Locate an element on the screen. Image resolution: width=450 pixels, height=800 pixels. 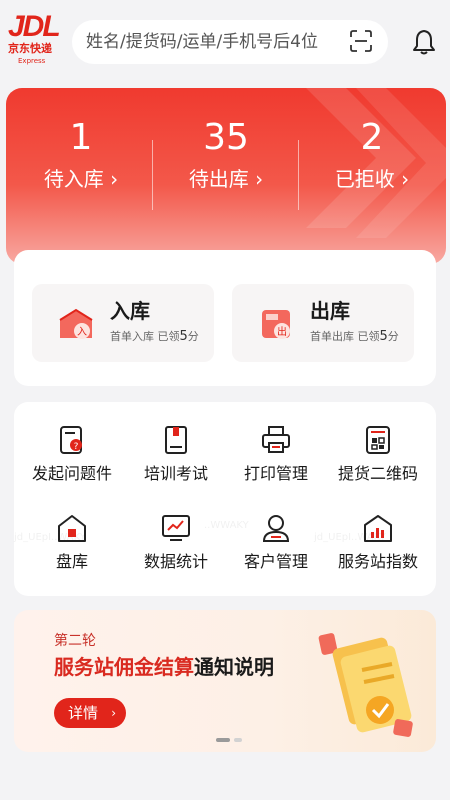
outbound-button: 出 出库 首单出库 已领5分 is located at coordinates (323, 323).